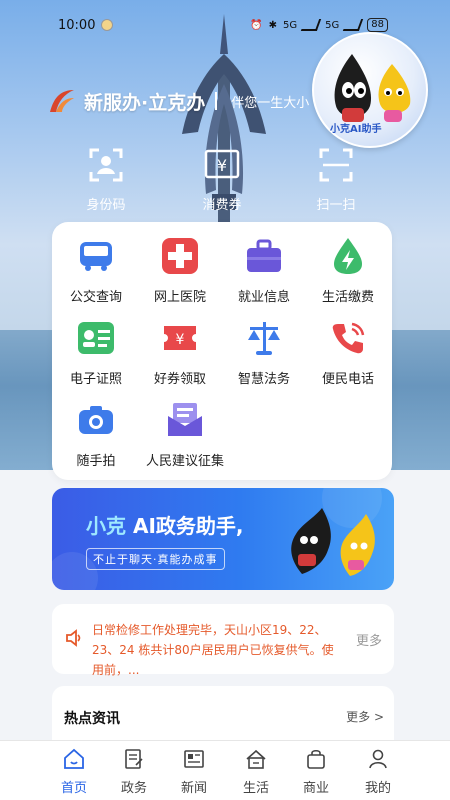 This screenshot has width=450, height=800. I want to click on quick-scan-label: 扫一扫, so click(336, 205).